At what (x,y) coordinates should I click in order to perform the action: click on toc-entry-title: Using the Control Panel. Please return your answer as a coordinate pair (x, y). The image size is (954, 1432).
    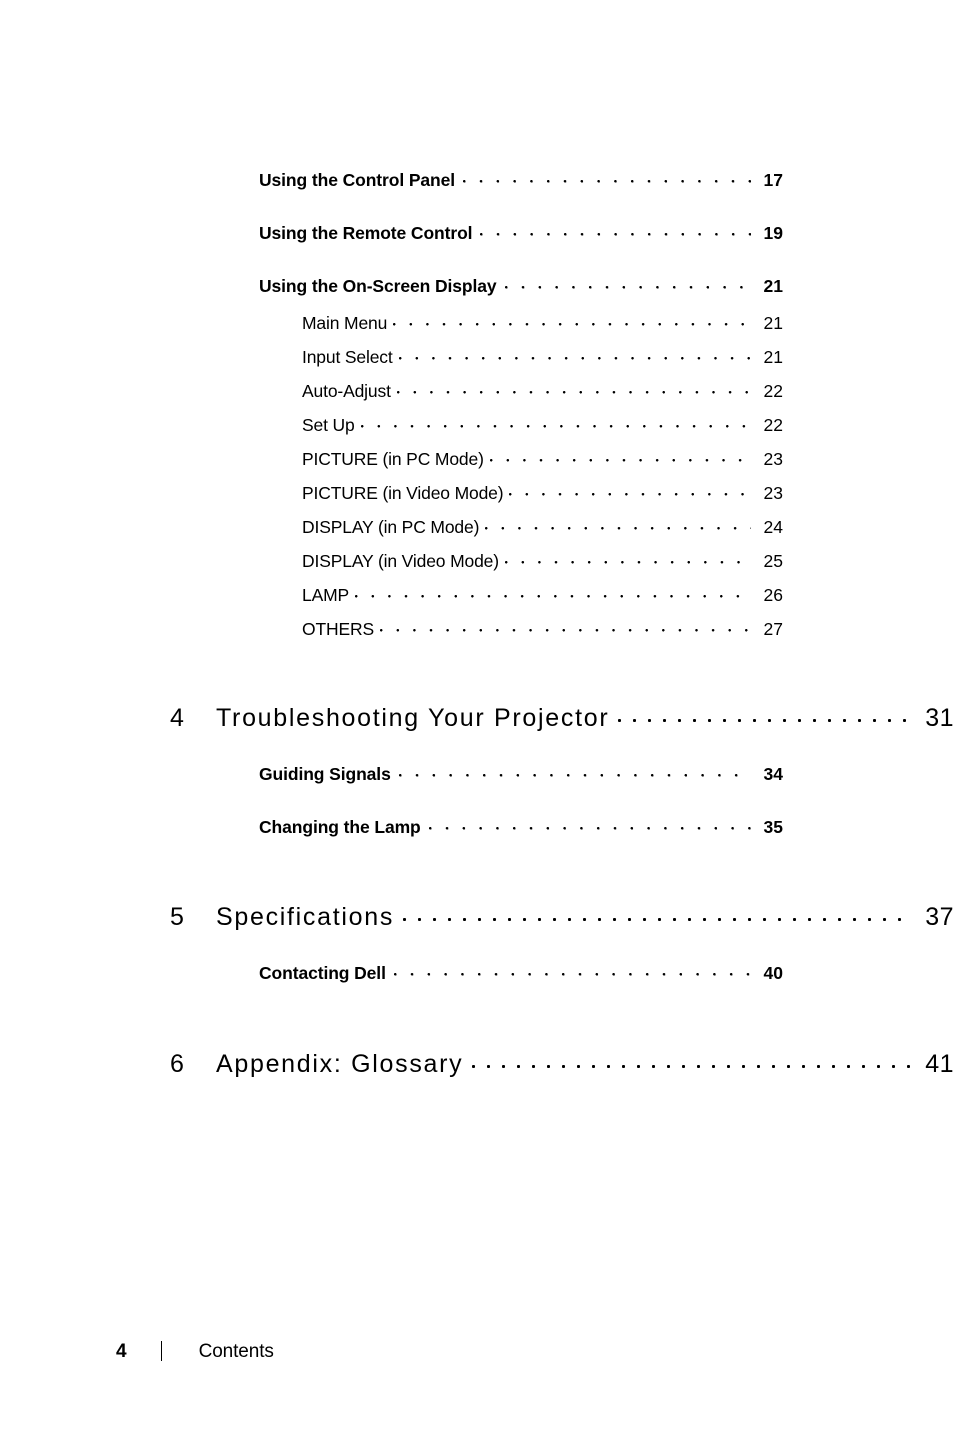
    Looking at the image, I should click on (357, 180).